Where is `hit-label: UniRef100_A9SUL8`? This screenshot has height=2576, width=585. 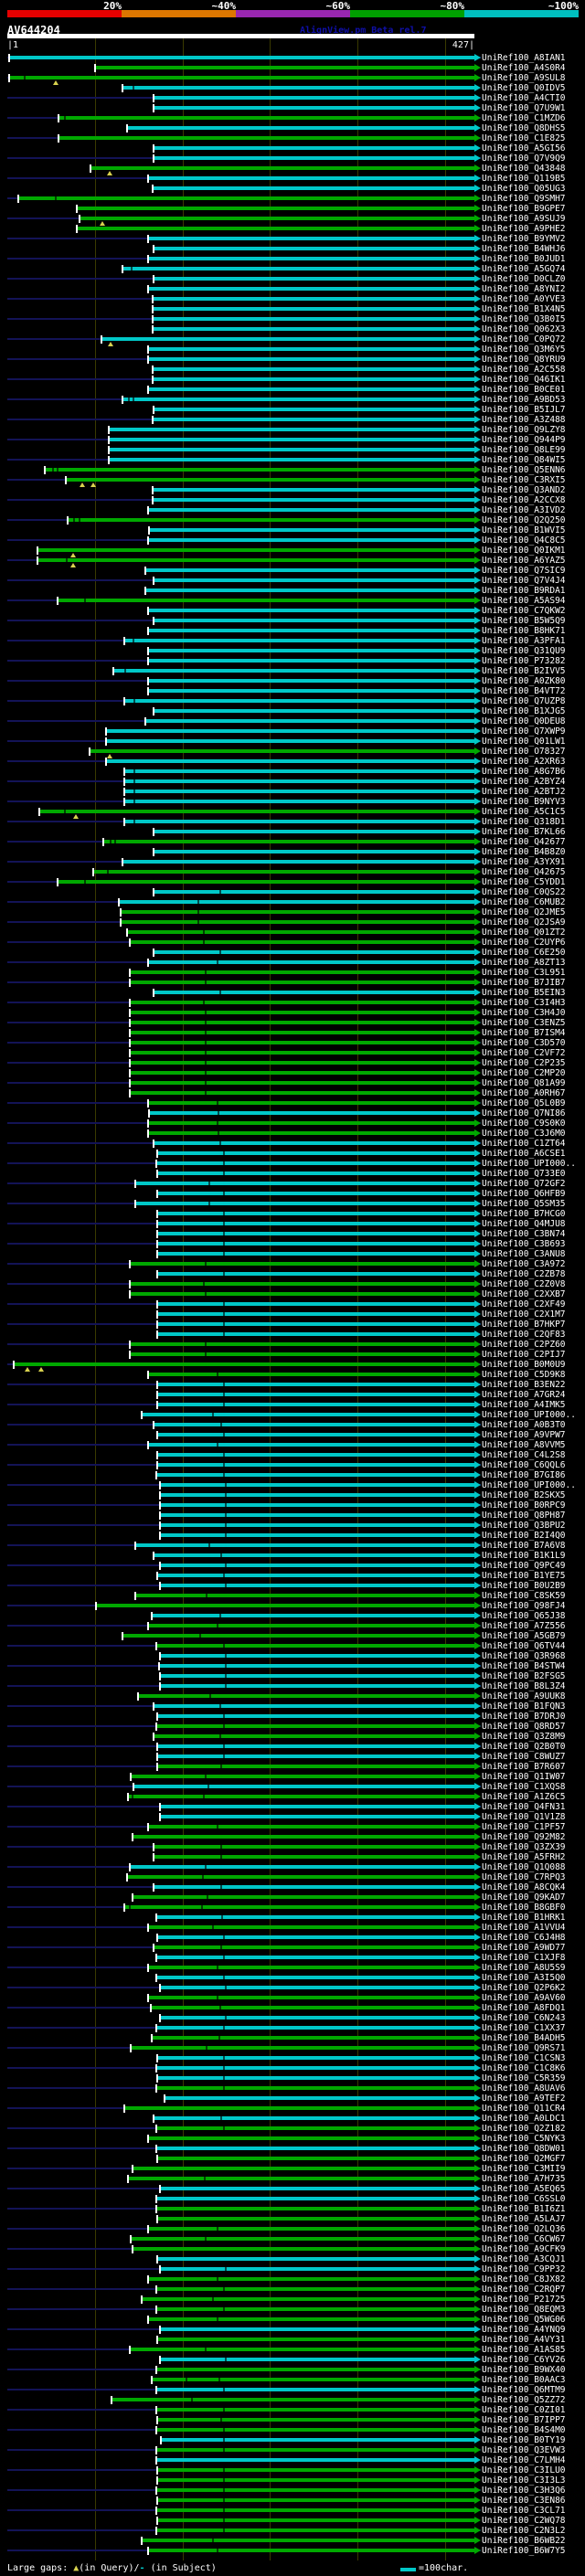 hit-label: UniRef100_A9SUL8 is located at coordinates (524, 78).